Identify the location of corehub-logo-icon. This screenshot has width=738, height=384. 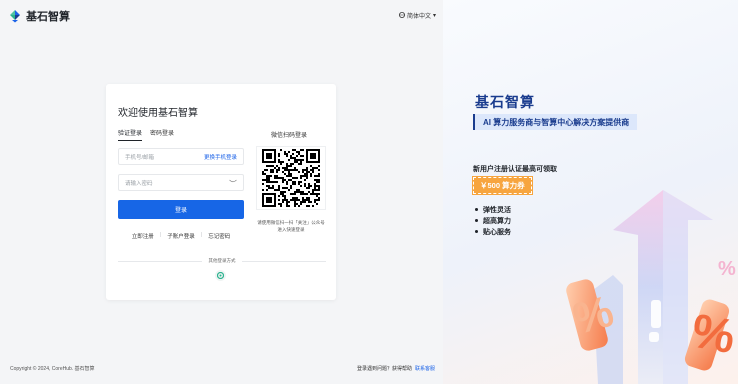
(15, 16).